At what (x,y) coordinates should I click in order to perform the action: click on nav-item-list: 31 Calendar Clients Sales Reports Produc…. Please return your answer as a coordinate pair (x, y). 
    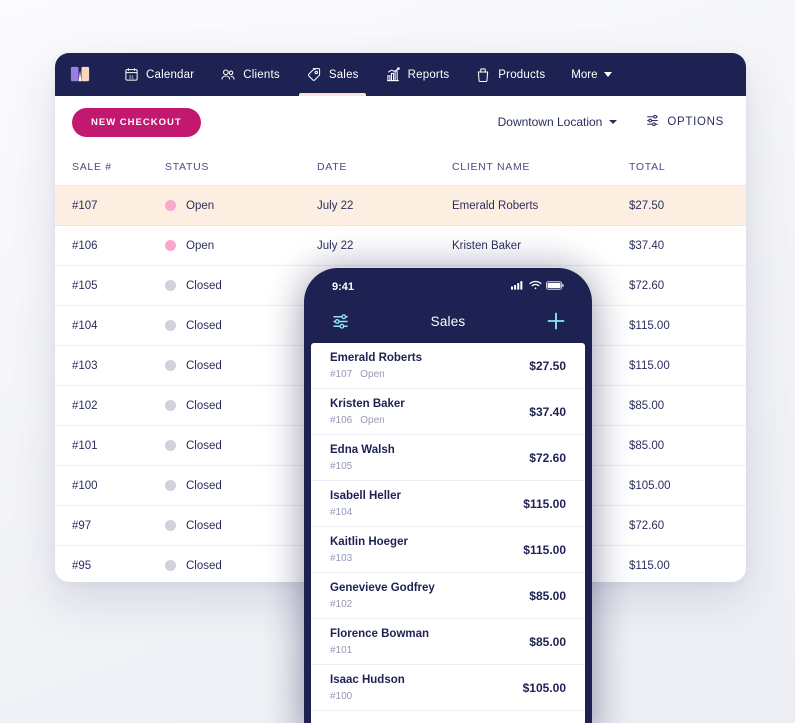
    Looking at the image, I should click on (334, 74).